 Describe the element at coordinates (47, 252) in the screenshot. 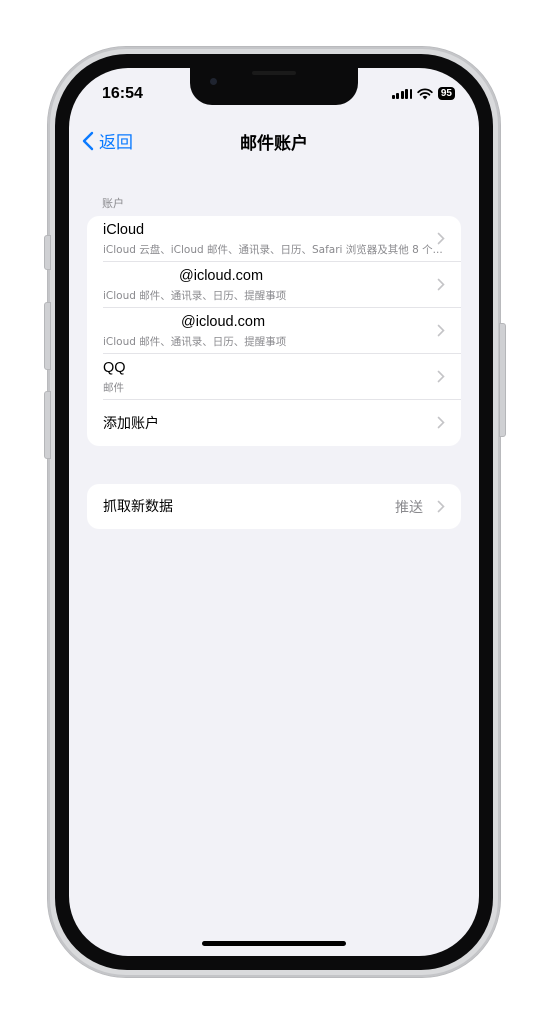

I see `silent-switch` at that location.